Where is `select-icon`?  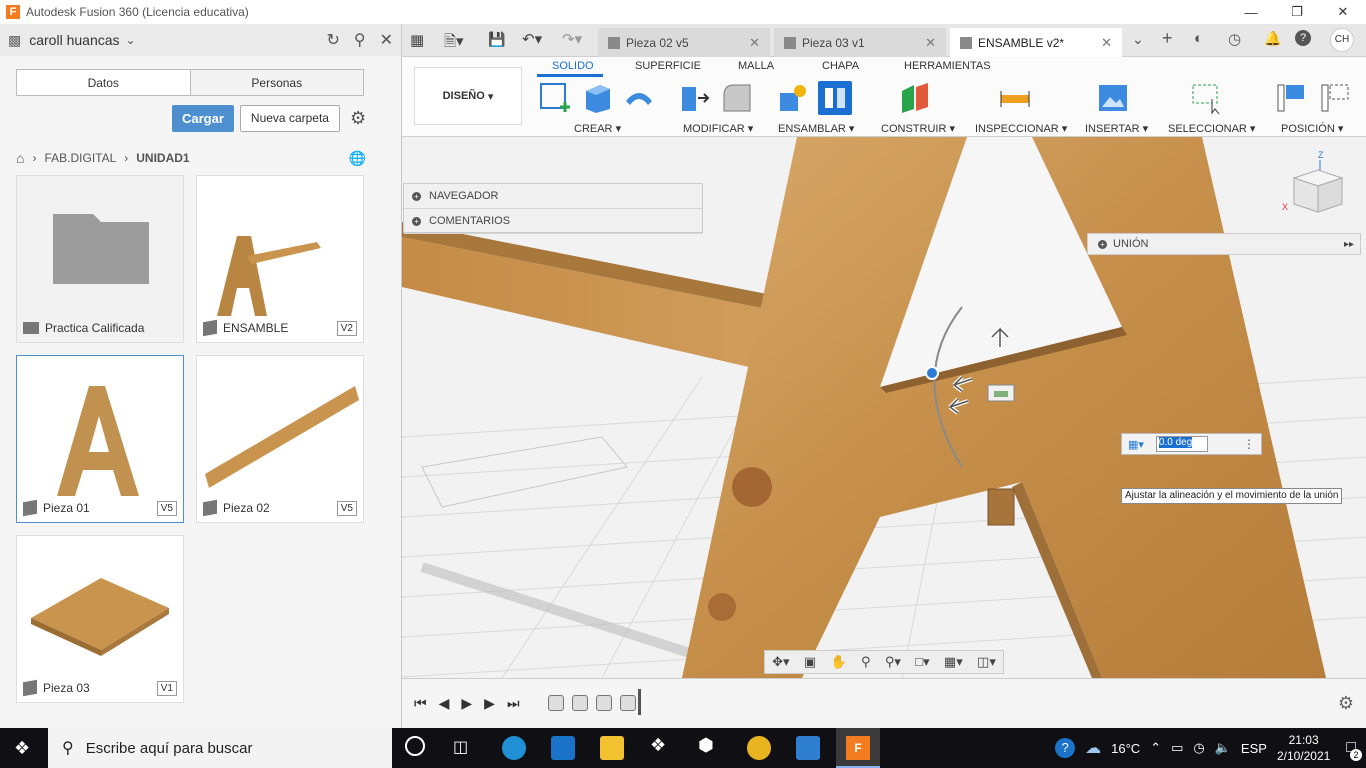
select-icon is located at coordinates (1207, 98).